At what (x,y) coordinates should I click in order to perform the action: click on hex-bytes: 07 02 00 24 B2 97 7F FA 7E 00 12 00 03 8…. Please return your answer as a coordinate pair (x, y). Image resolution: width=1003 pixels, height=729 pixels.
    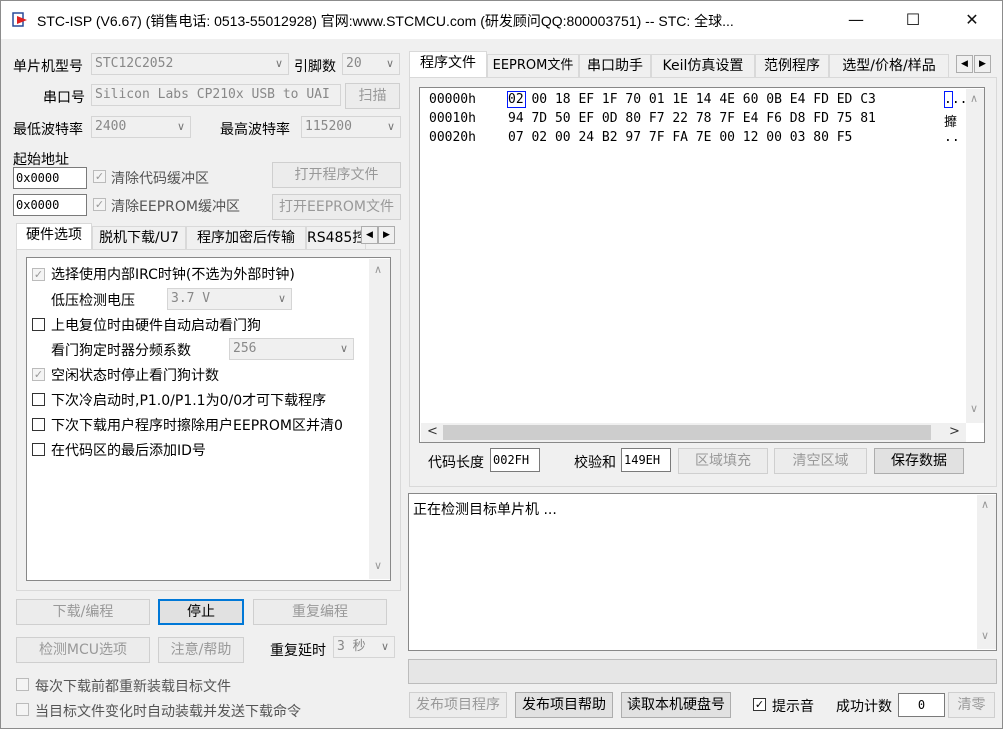
    Looking at the image, I should click on (680, 137).